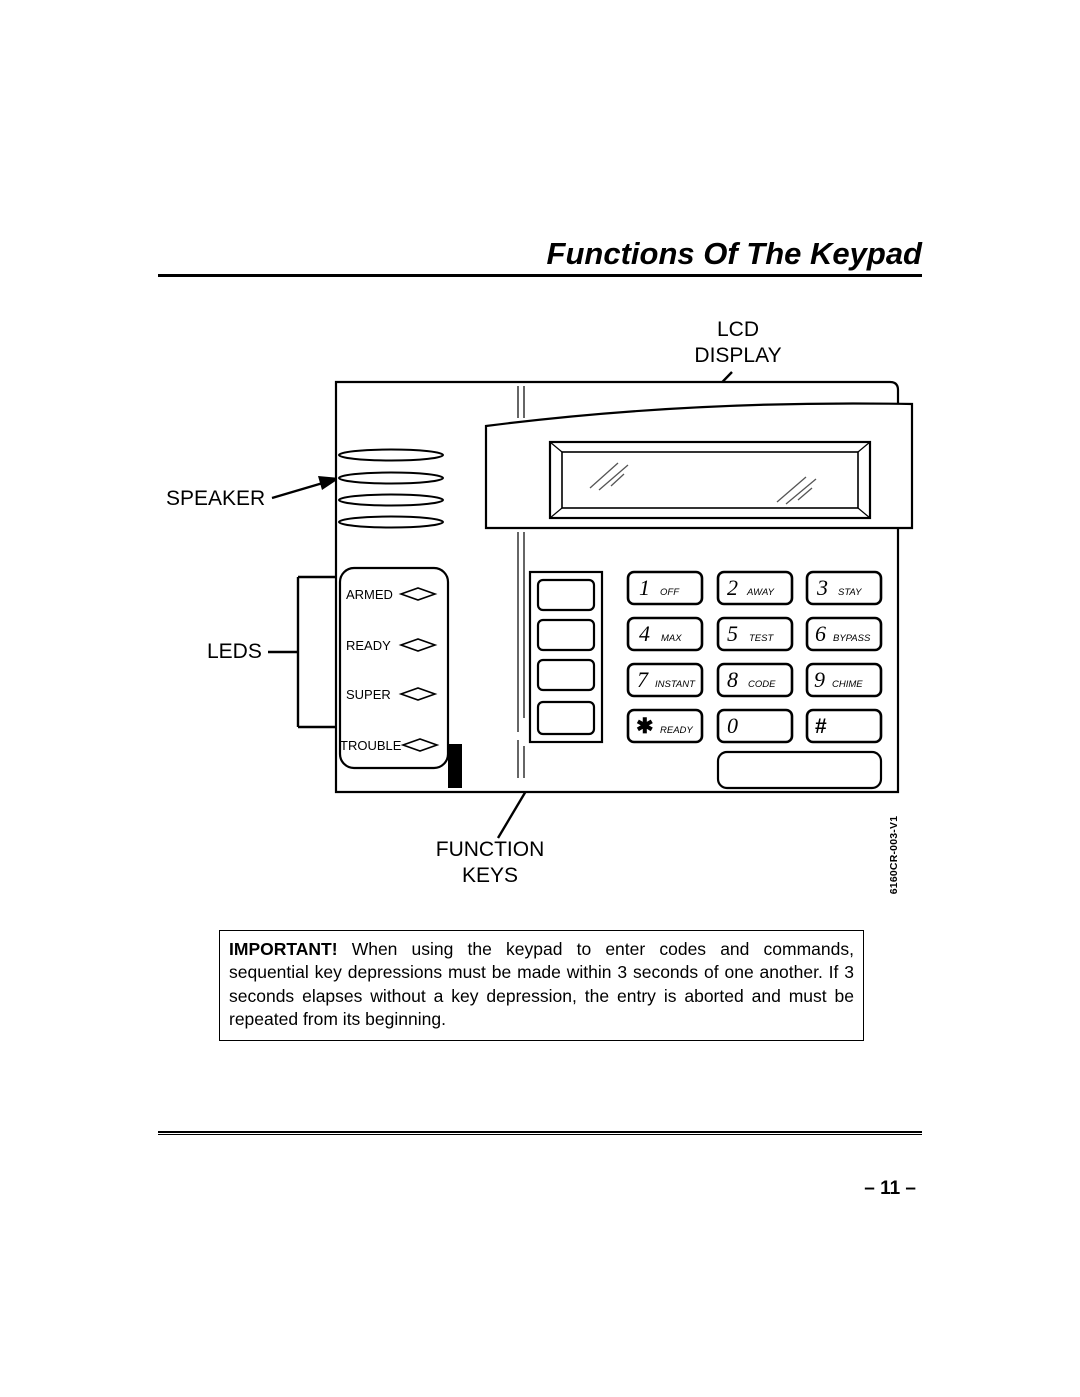 The width and height of the screenshot is (1080, 1397). Describe the element at coordinates (732, 725) in the screenshot. I see `key-digit-0: 0` at that location.